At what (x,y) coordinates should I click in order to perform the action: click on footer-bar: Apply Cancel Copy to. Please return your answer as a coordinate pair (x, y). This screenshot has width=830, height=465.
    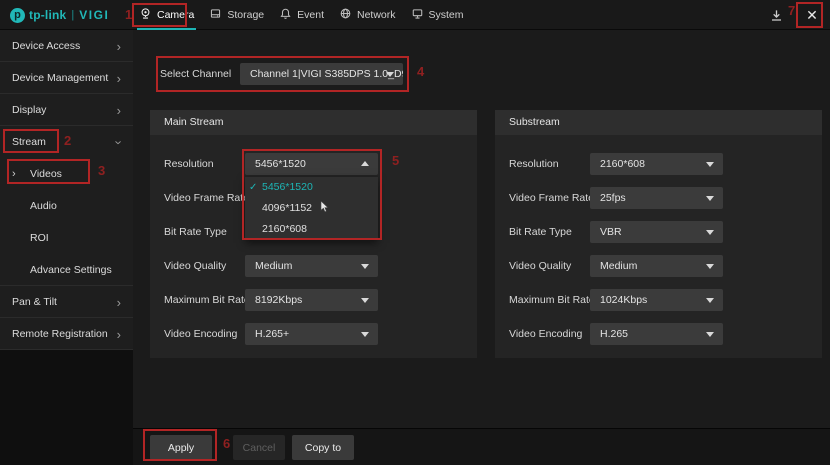
    Looking at the image, I should click on (481, 446).